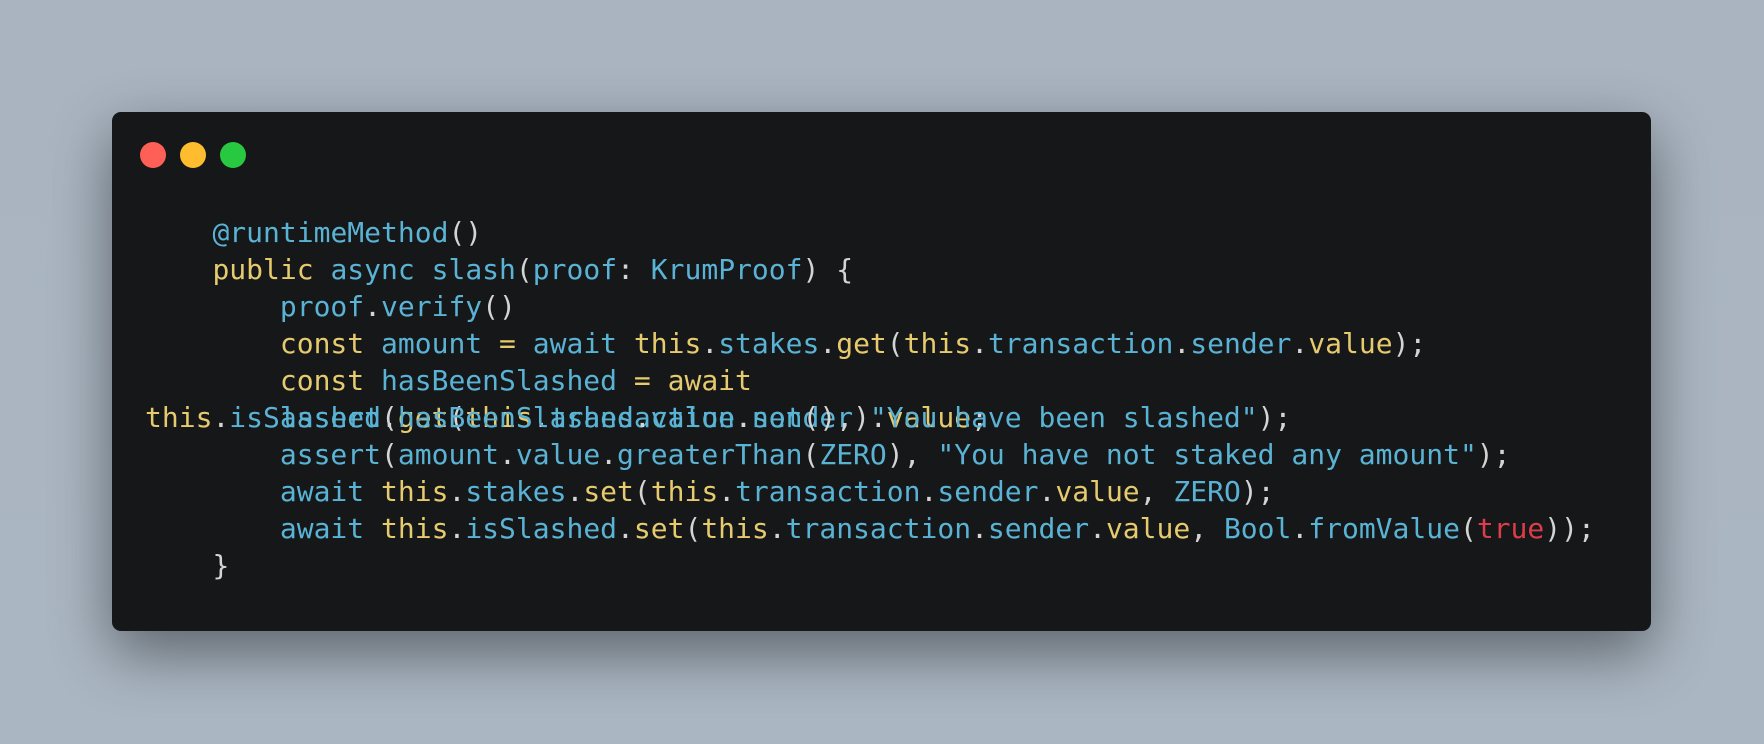 This screenshot has height=744, width=1764. Describe the element at coordinates (233, 155) in the screenshot. I see `maximize-button` at that location.